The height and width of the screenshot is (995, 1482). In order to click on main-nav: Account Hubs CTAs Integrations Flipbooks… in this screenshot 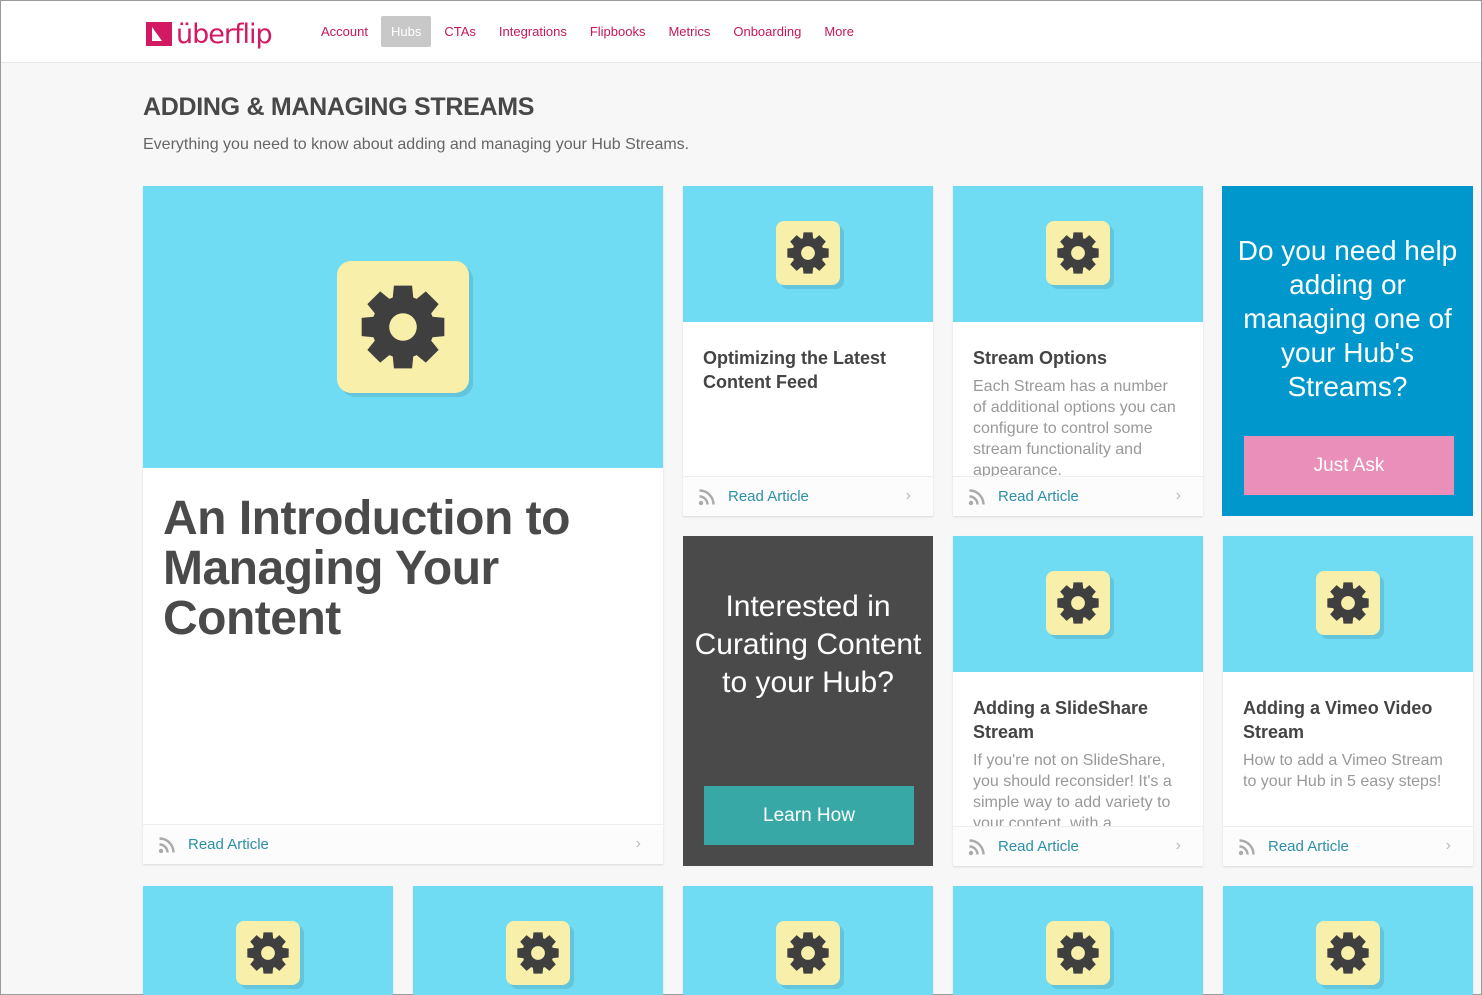, I will do `click(589, 31)`.